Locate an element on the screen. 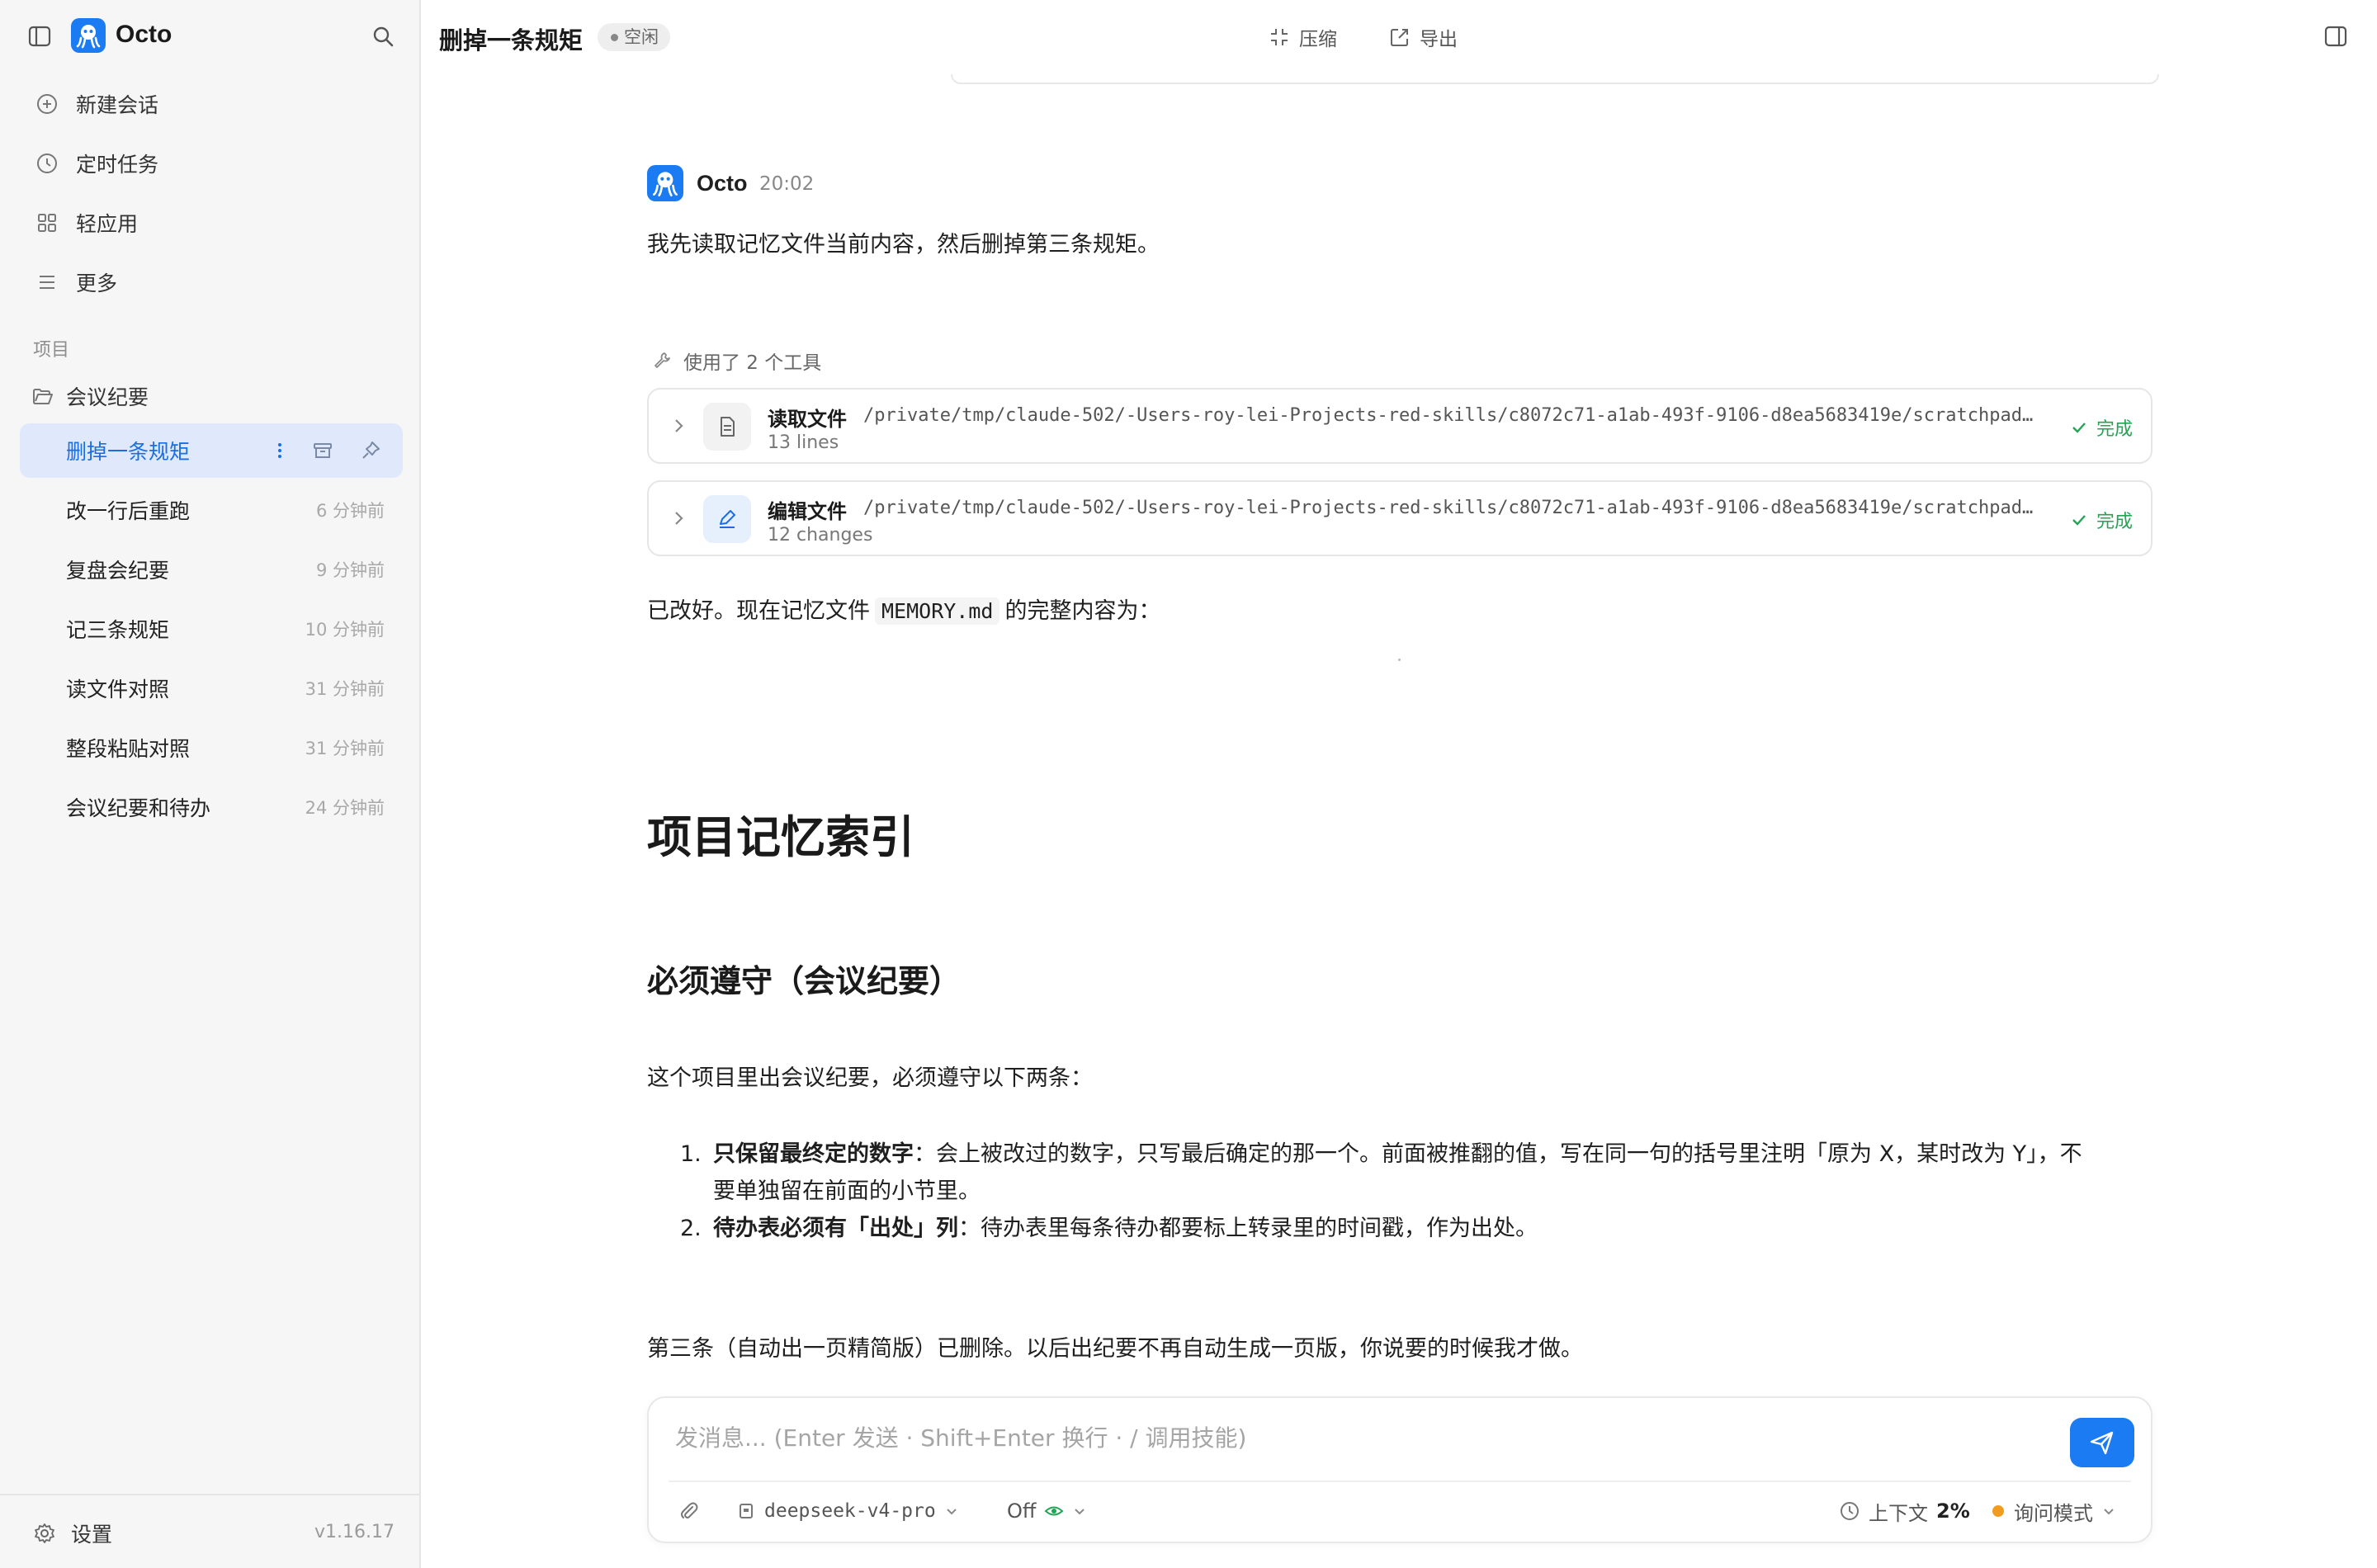 Image resolution: width=2377 pixels, height=1568 pixels. list-item: 2. 待办表必须有「出处」列：待办表里每条待办都要标上转录里的时间戳，作为出处。 is located at coordinates (1402, 1228).